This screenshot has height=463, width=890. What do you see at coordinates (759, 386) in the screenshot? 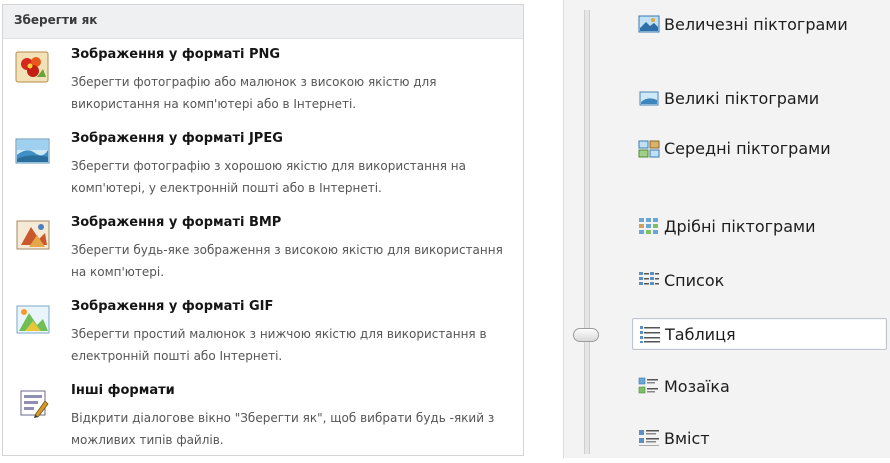
I see `view-option-tiles: Мозаїка` at bounding box center [759, 386].